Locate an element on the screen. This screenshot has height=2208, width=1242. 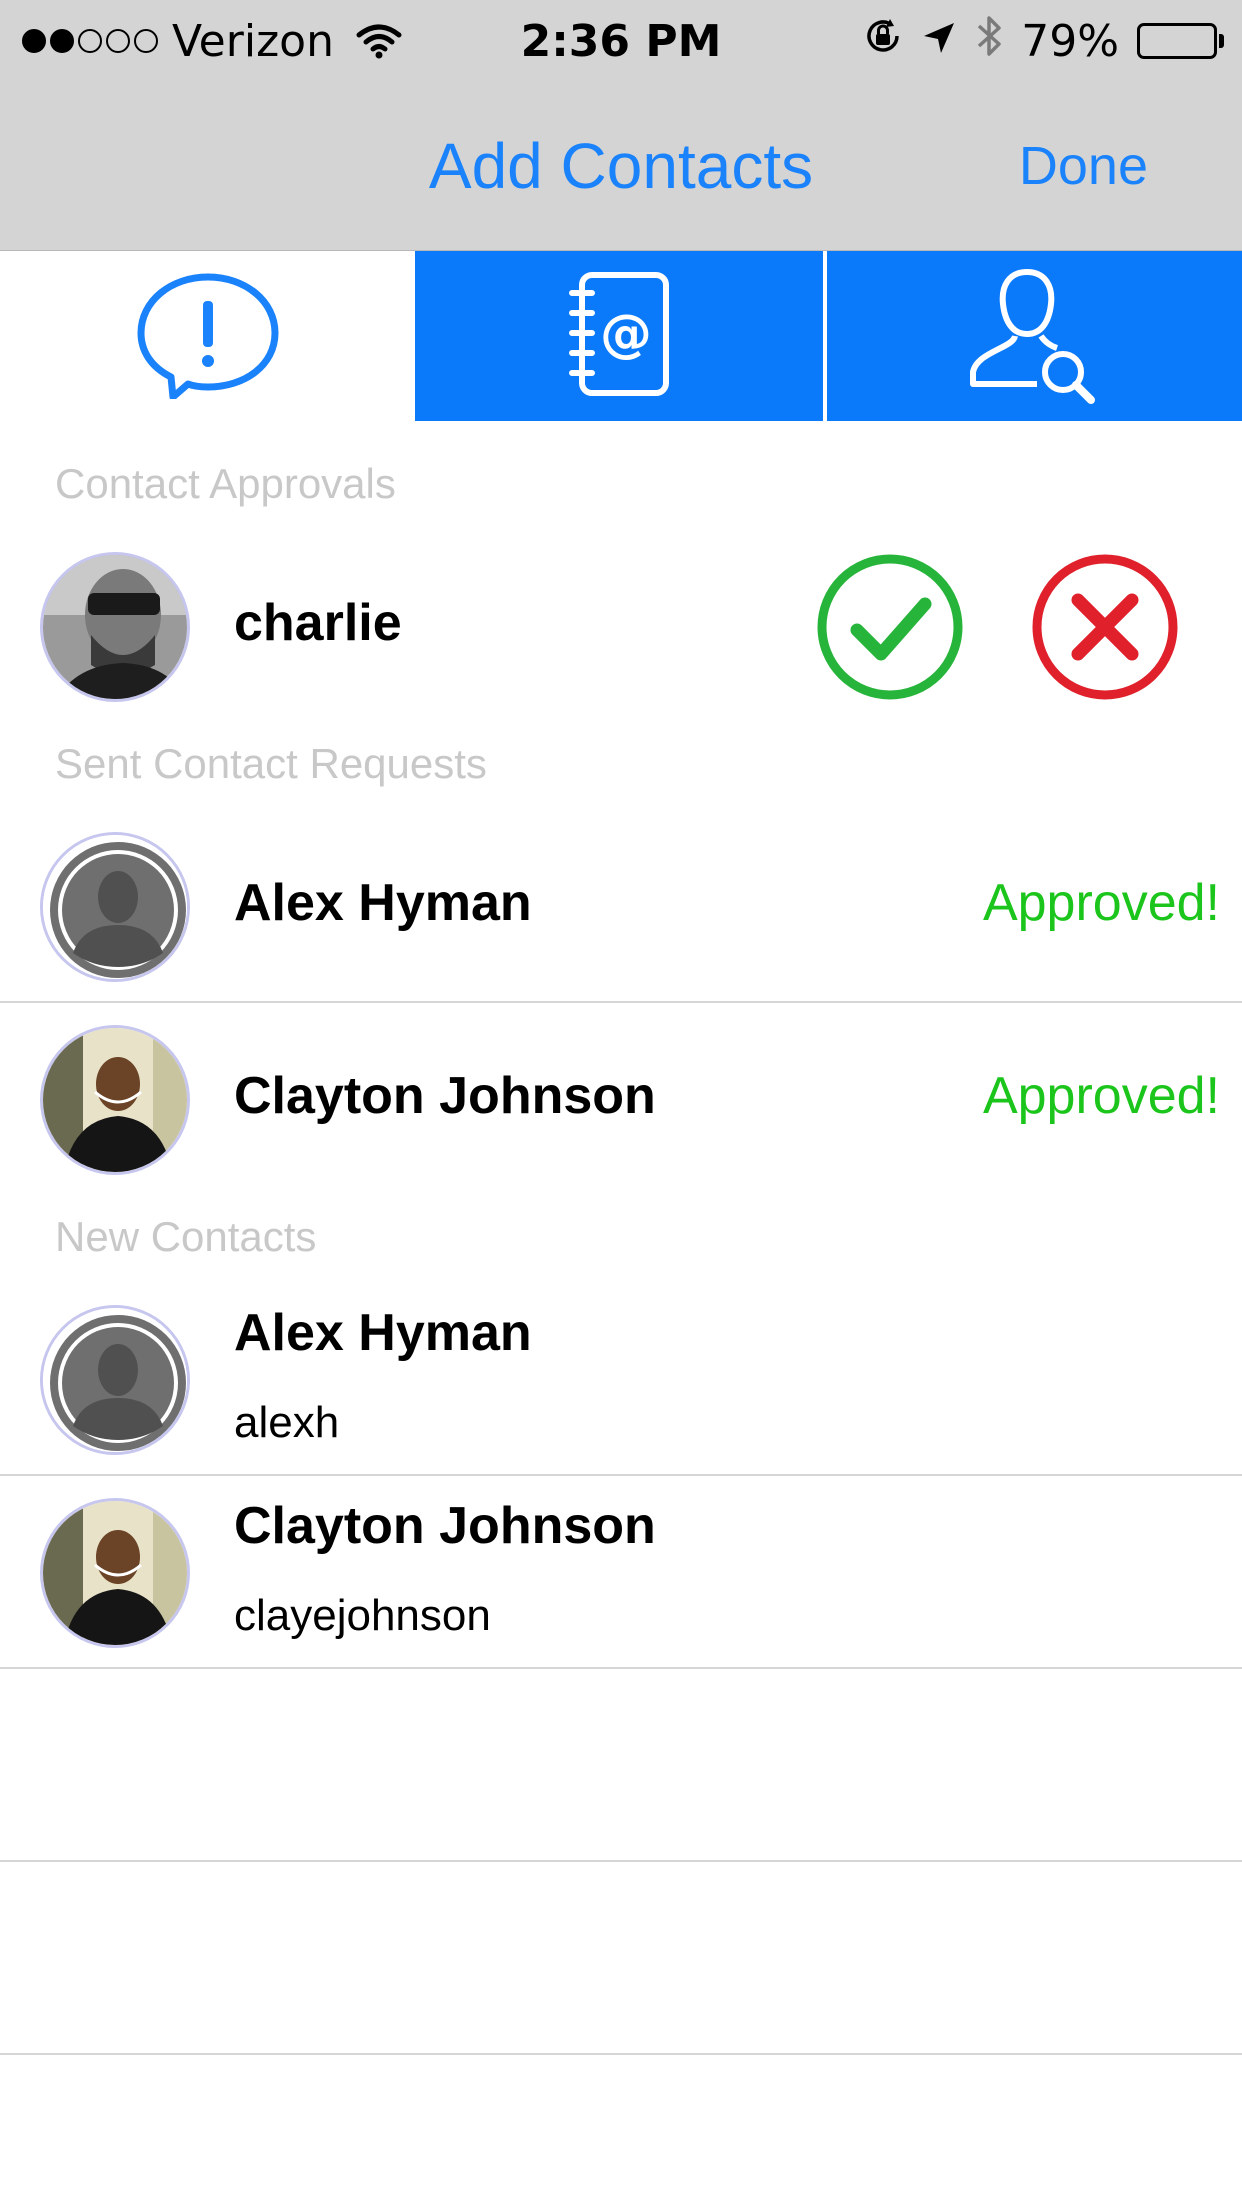
checkmark-circle-icon is located at coordinates (890, 630).